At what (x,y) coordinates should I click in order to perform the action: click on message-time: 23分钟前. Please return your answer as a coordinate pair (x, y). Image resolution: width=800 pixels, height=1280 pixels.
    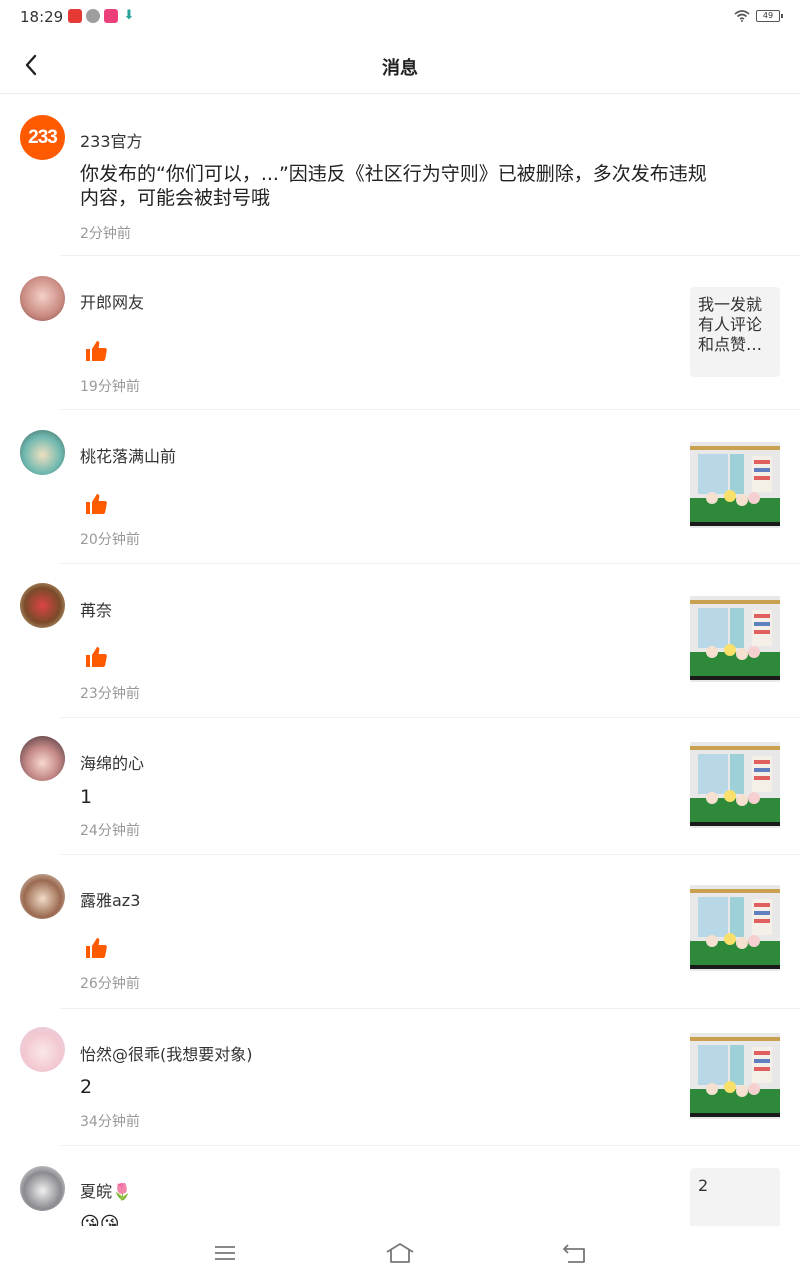
    Looking at the image, I should click on (110, 694).